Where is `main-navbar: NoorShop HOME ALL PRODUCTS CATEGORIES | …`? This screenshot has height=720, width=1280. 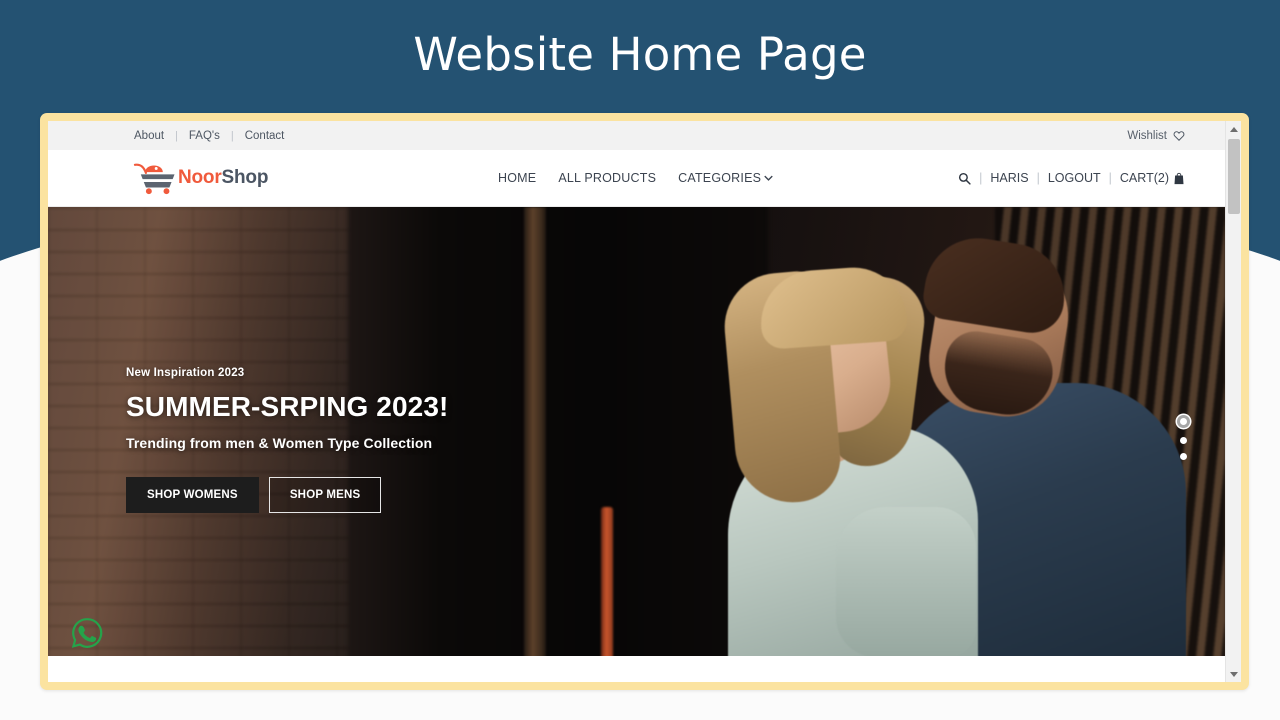
main-navbar: NoorShop HOME ALL PRODUCTS CATEGORIES | … is located at coordinates (636, 178).